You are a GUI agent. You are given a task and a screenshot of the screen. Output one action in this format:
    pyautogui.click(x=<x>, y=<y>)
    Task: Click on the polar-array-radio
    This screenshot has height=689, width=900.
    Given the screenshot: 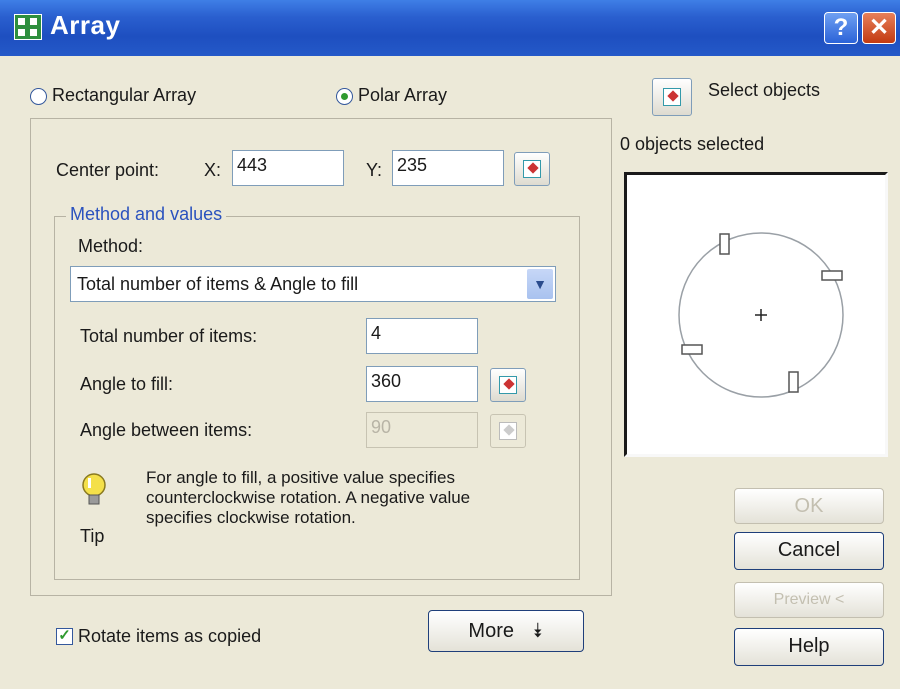 What is the action you would take?
    pyautogui.click(x=344, y=96)
    